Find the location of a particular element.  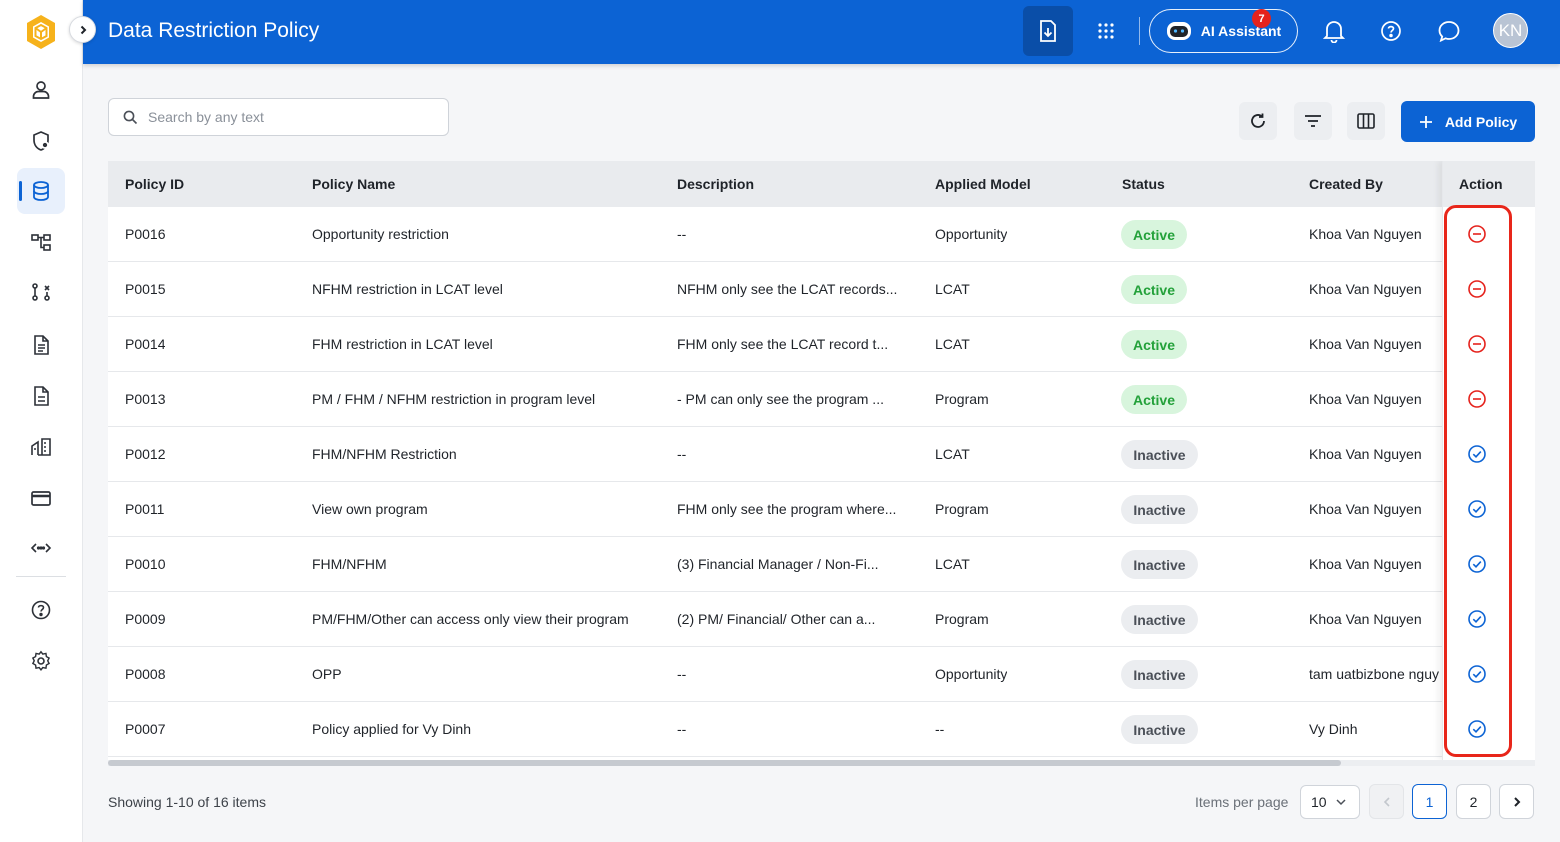

nav-billing is located at coordinates (41, 498).